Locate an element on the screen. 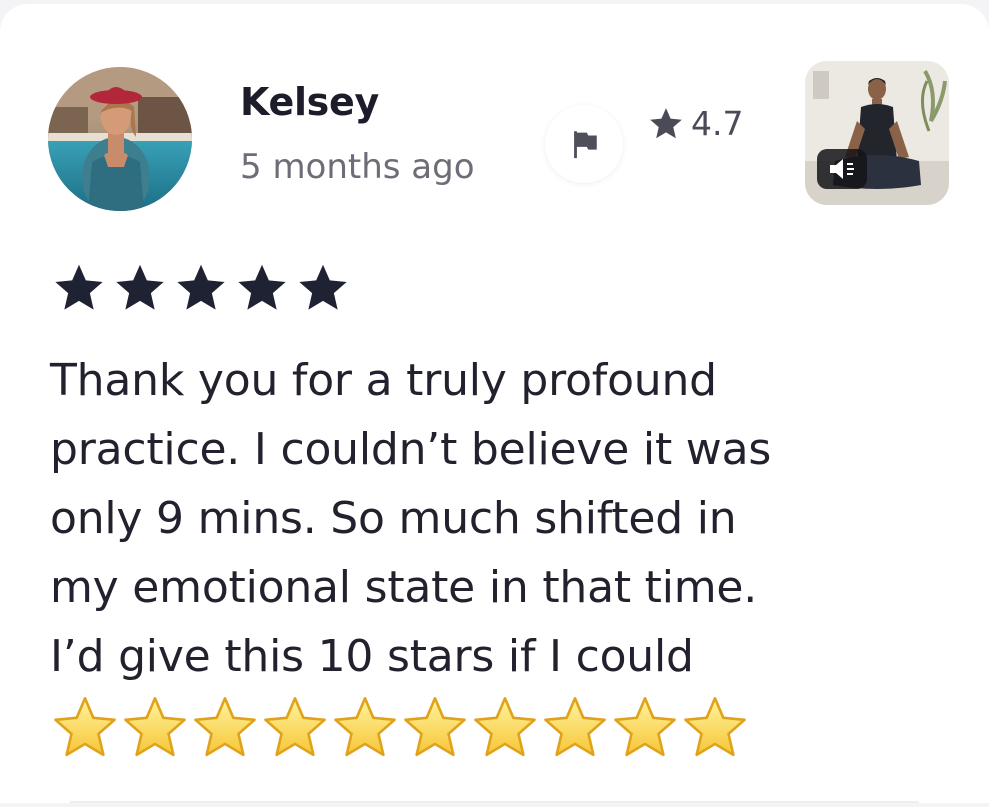 This screenshot has width=989, height=807. audio-badge is located at coordinates (842, 169).